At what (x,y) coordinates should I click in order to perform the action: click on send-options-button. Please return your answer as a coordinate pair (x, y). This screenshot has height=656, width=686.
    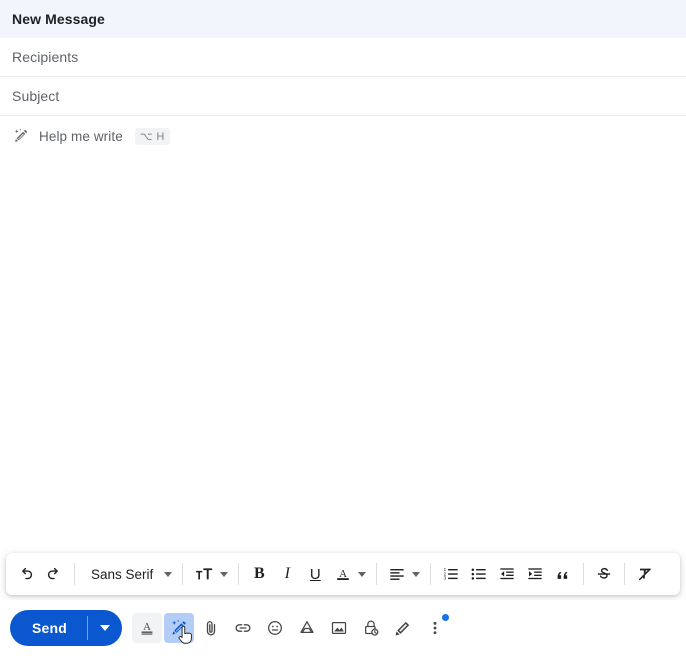
    Looking at the image, I should click on (105, 628).